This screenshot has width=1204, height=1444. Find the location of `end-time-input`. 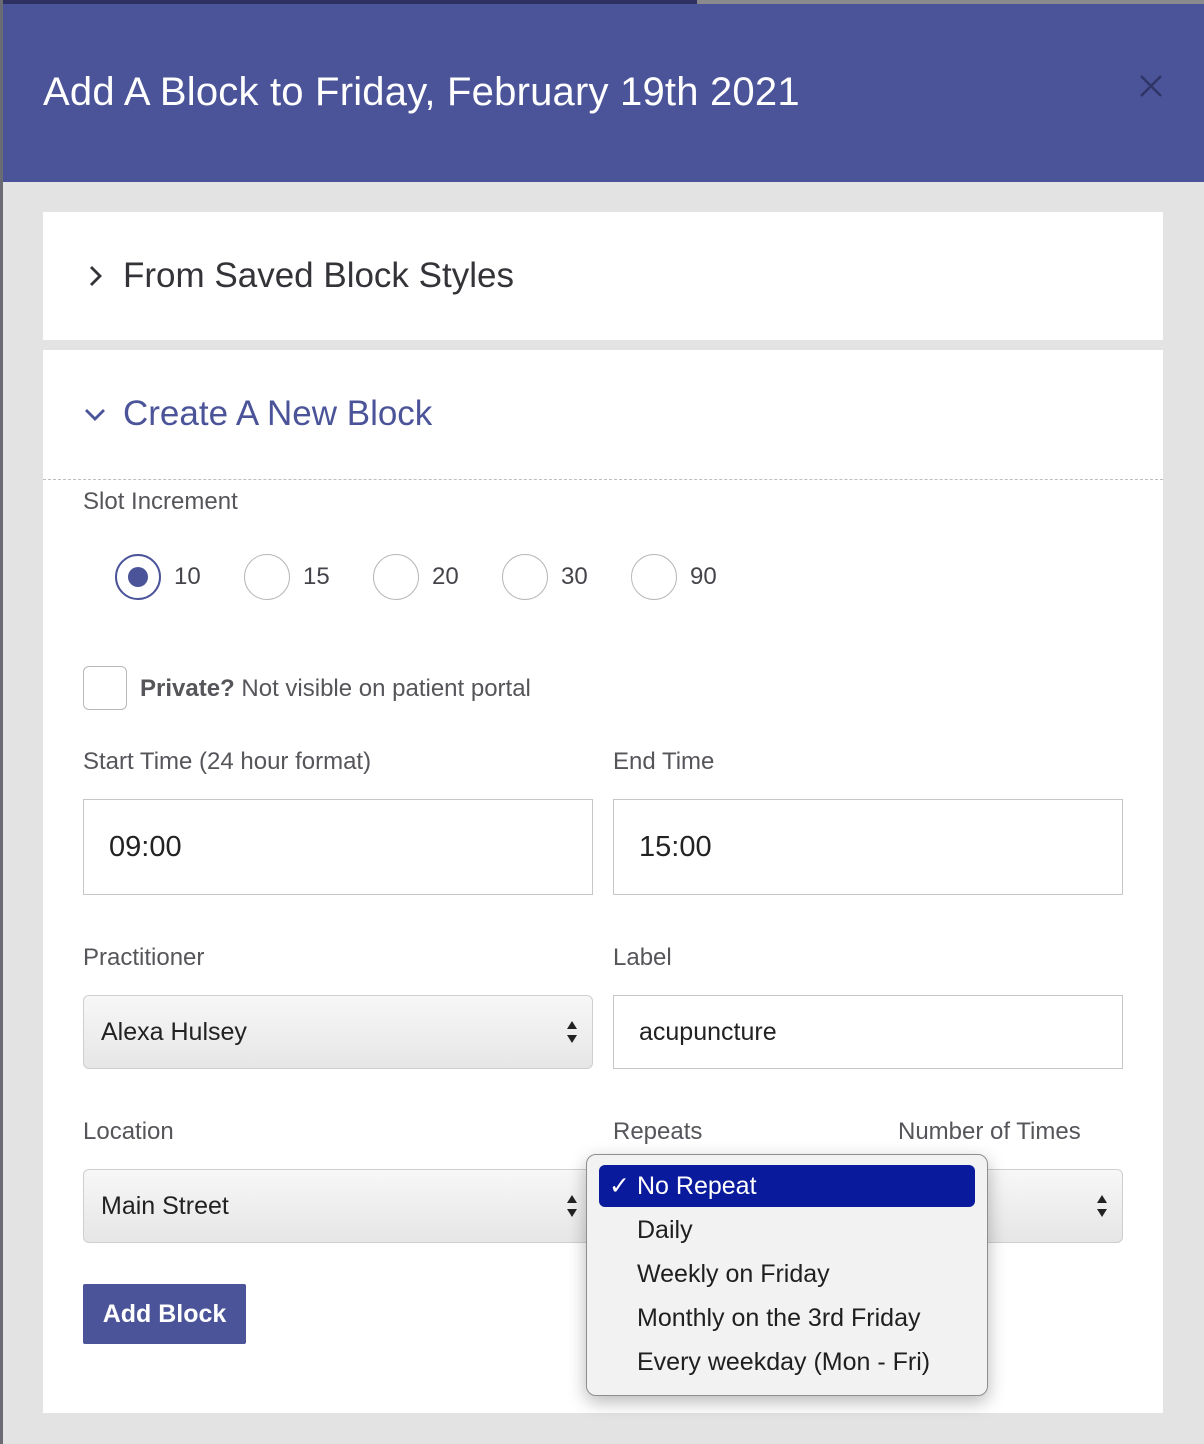

end-time-input is located at coordinates (868, 847).